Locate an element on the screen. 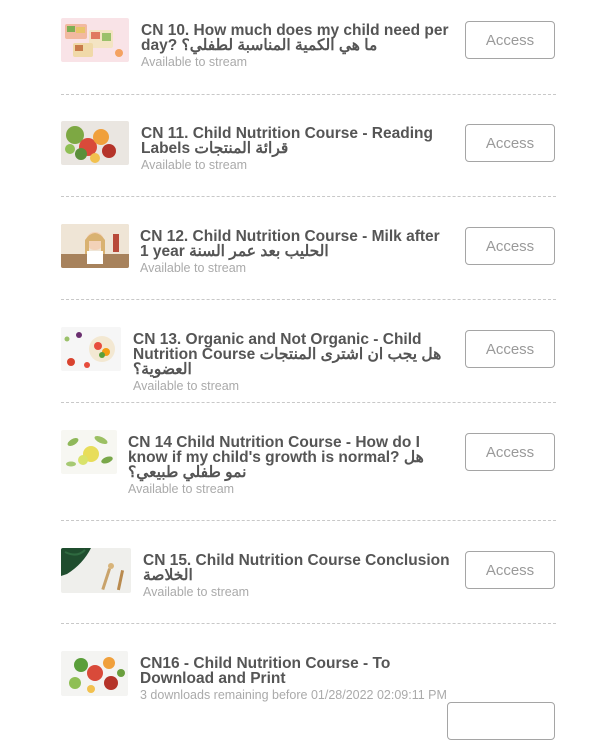 The image size is (592, 740). vegetables-thumbnail is located at coordinates (95, 143).